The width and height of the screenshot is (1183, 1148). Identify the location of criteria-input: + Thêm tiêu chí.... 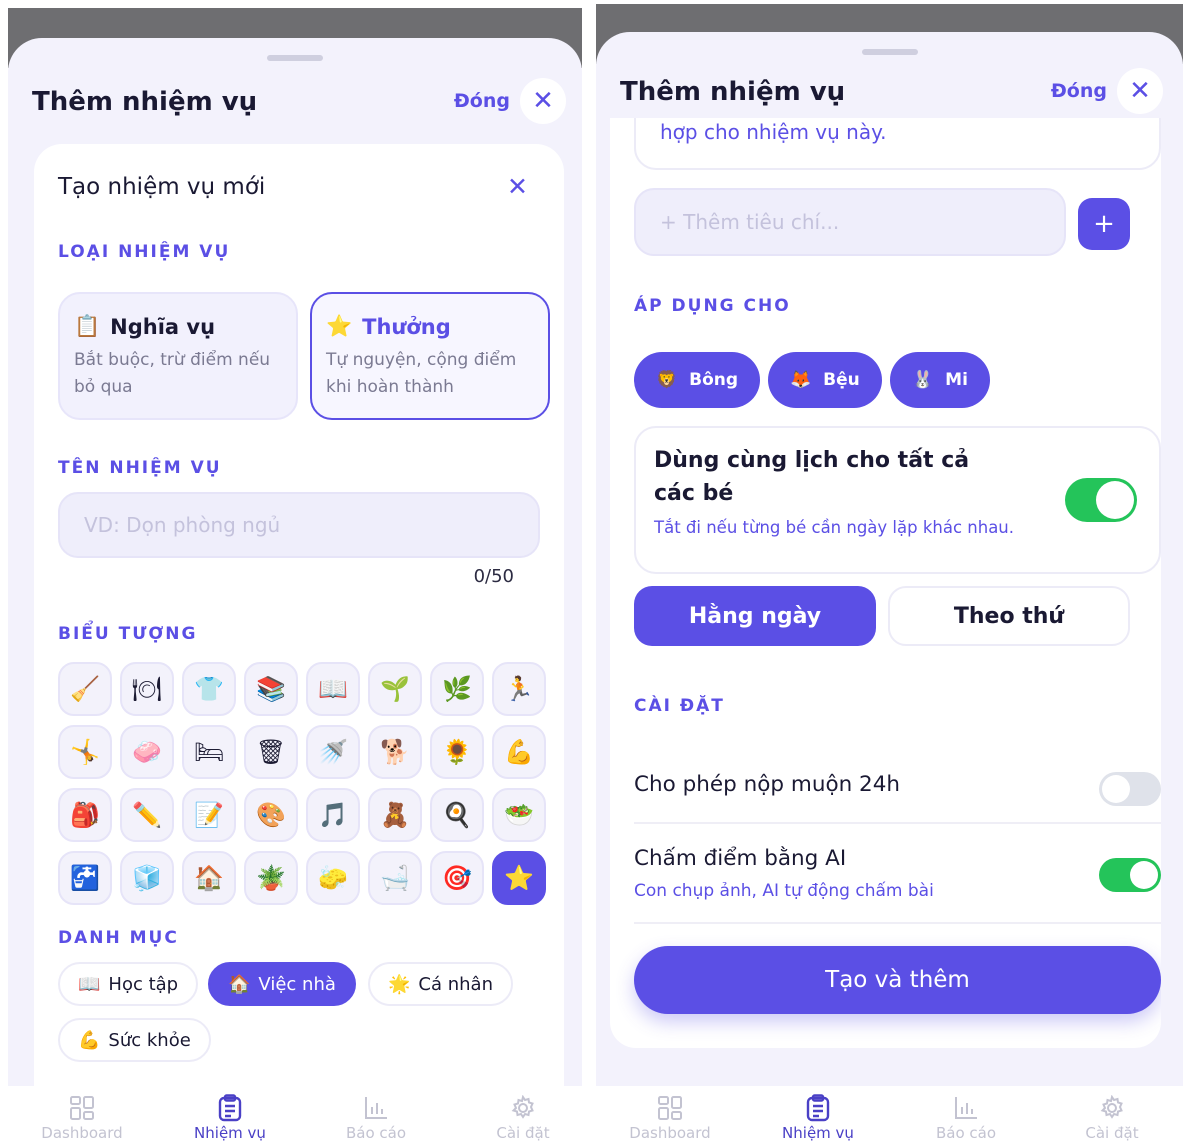
(850, 222).